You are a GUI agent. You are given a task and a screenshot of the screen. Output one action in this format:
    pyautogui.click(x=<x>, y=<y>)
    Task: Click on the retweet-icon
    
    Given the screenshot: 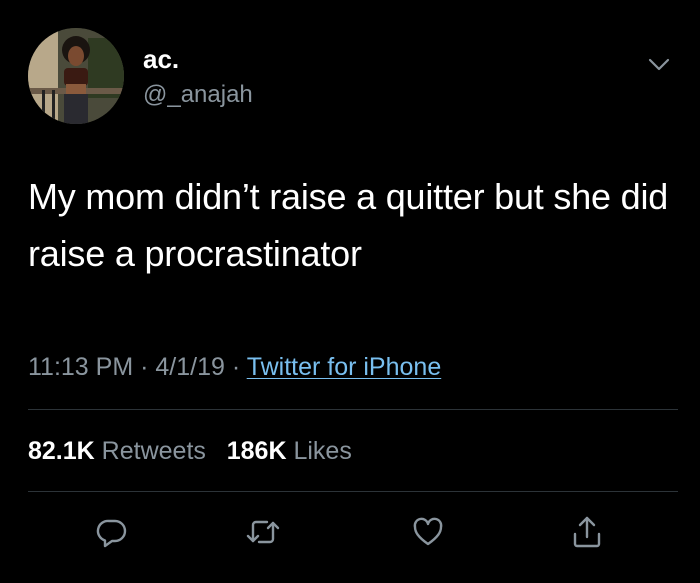 What is the action you would take?
    pyautogui.click(x=263, y=532)
    